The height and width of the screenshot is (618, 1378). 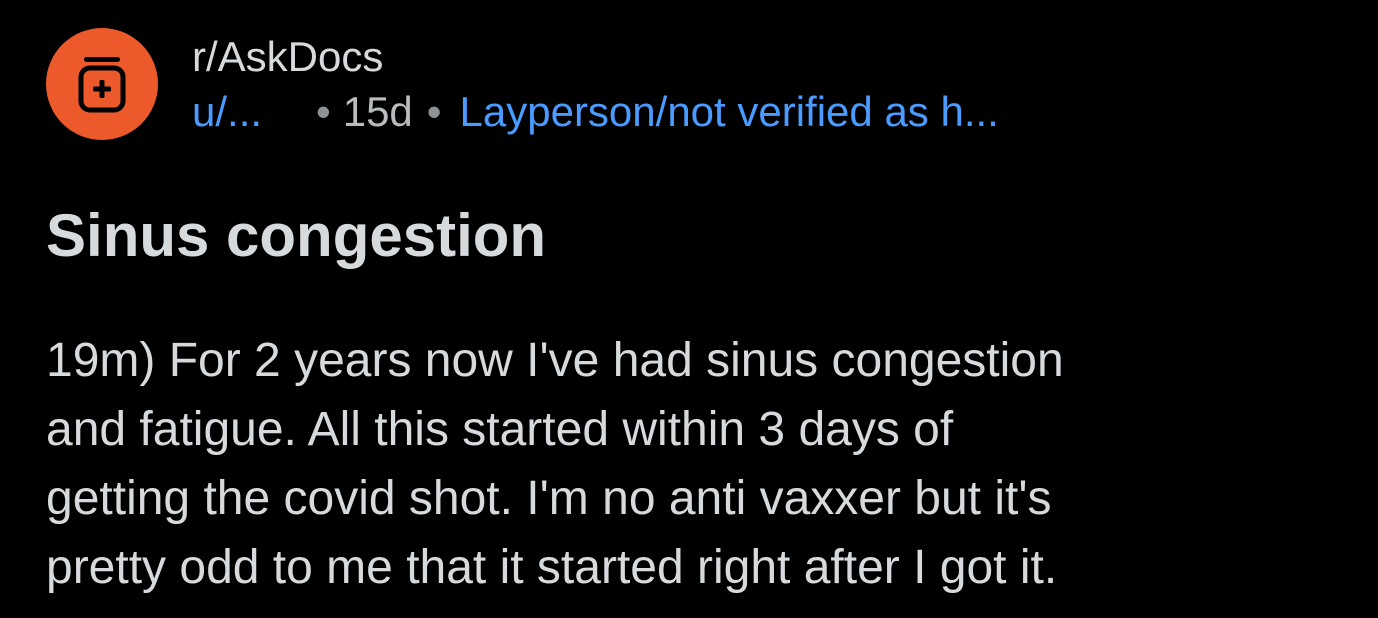 I want to click on subreddit-name: r/AskDocs, so click(x=287, y=57).